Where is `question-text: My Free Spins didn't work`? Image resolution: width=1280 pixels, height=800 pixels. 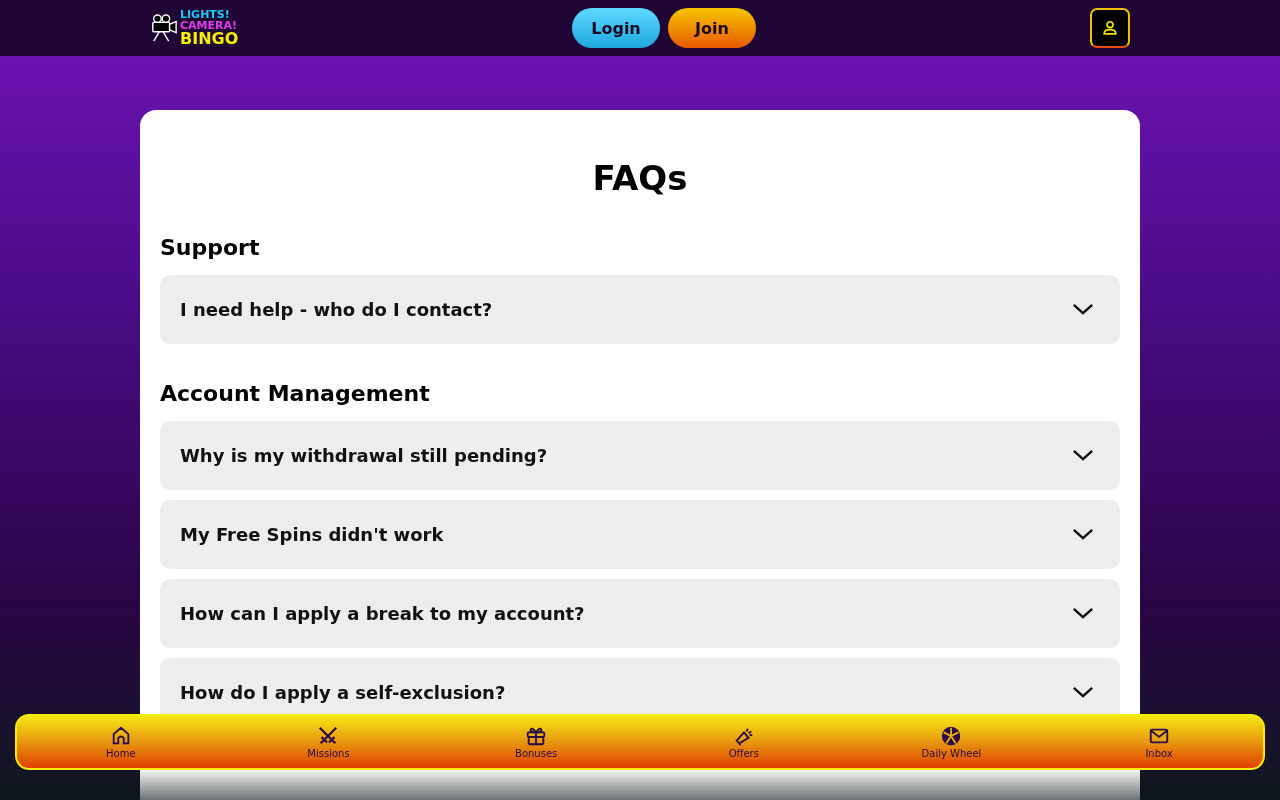 question-text: My Free Spins didn't work is located at coordinates (312, 534).